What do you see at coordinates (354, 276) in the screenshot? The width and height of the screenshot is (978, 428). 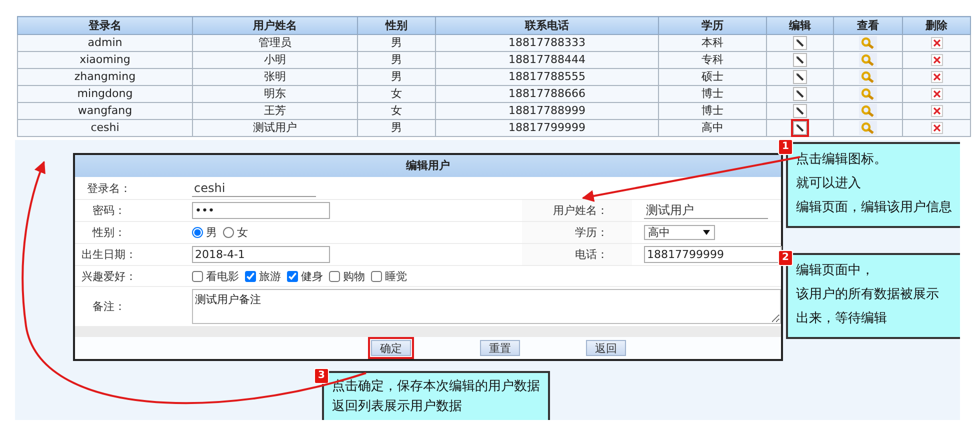 I see `option-label: 购物` at bounding box center [354, 276].